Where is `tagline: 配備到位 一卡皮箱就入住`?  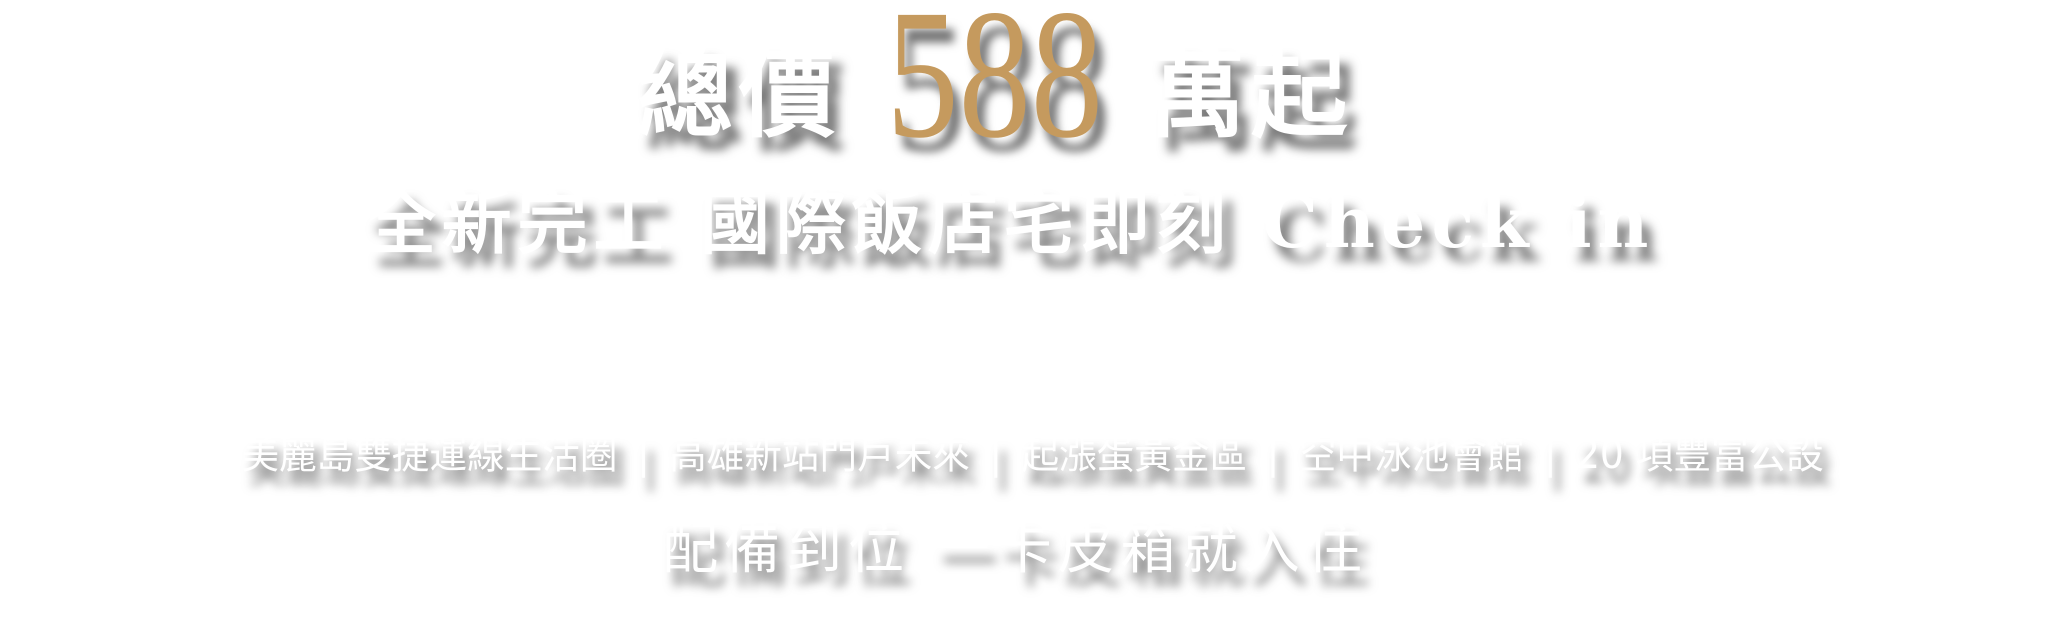
tagline: 配備到位 一卡皮箱就入住 is located at coordinates (1015, 549).